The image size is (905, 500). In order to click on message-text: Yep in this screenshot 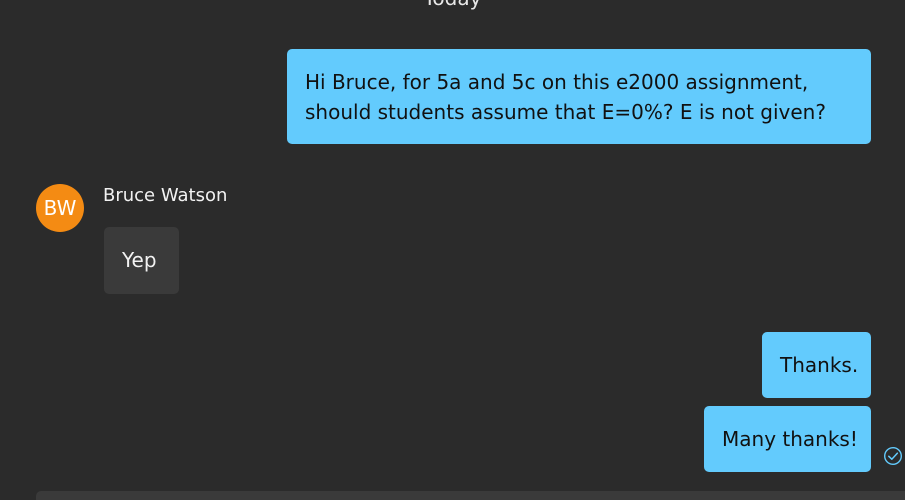, I will do `click(139, 260)`.